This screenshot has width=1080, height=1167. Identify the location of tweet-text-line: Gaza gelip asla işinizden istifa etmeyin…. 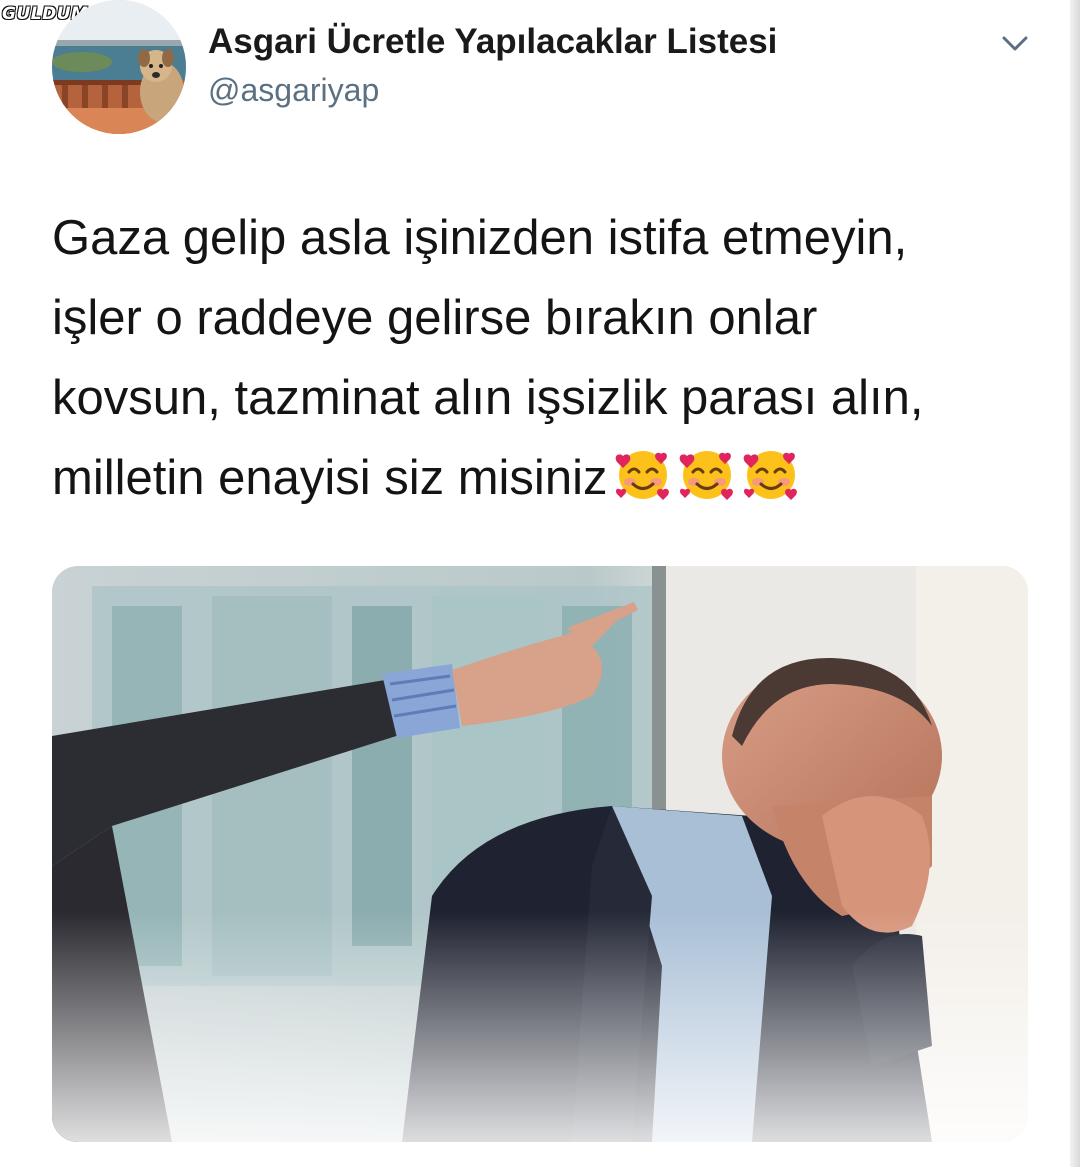
(480, 238).